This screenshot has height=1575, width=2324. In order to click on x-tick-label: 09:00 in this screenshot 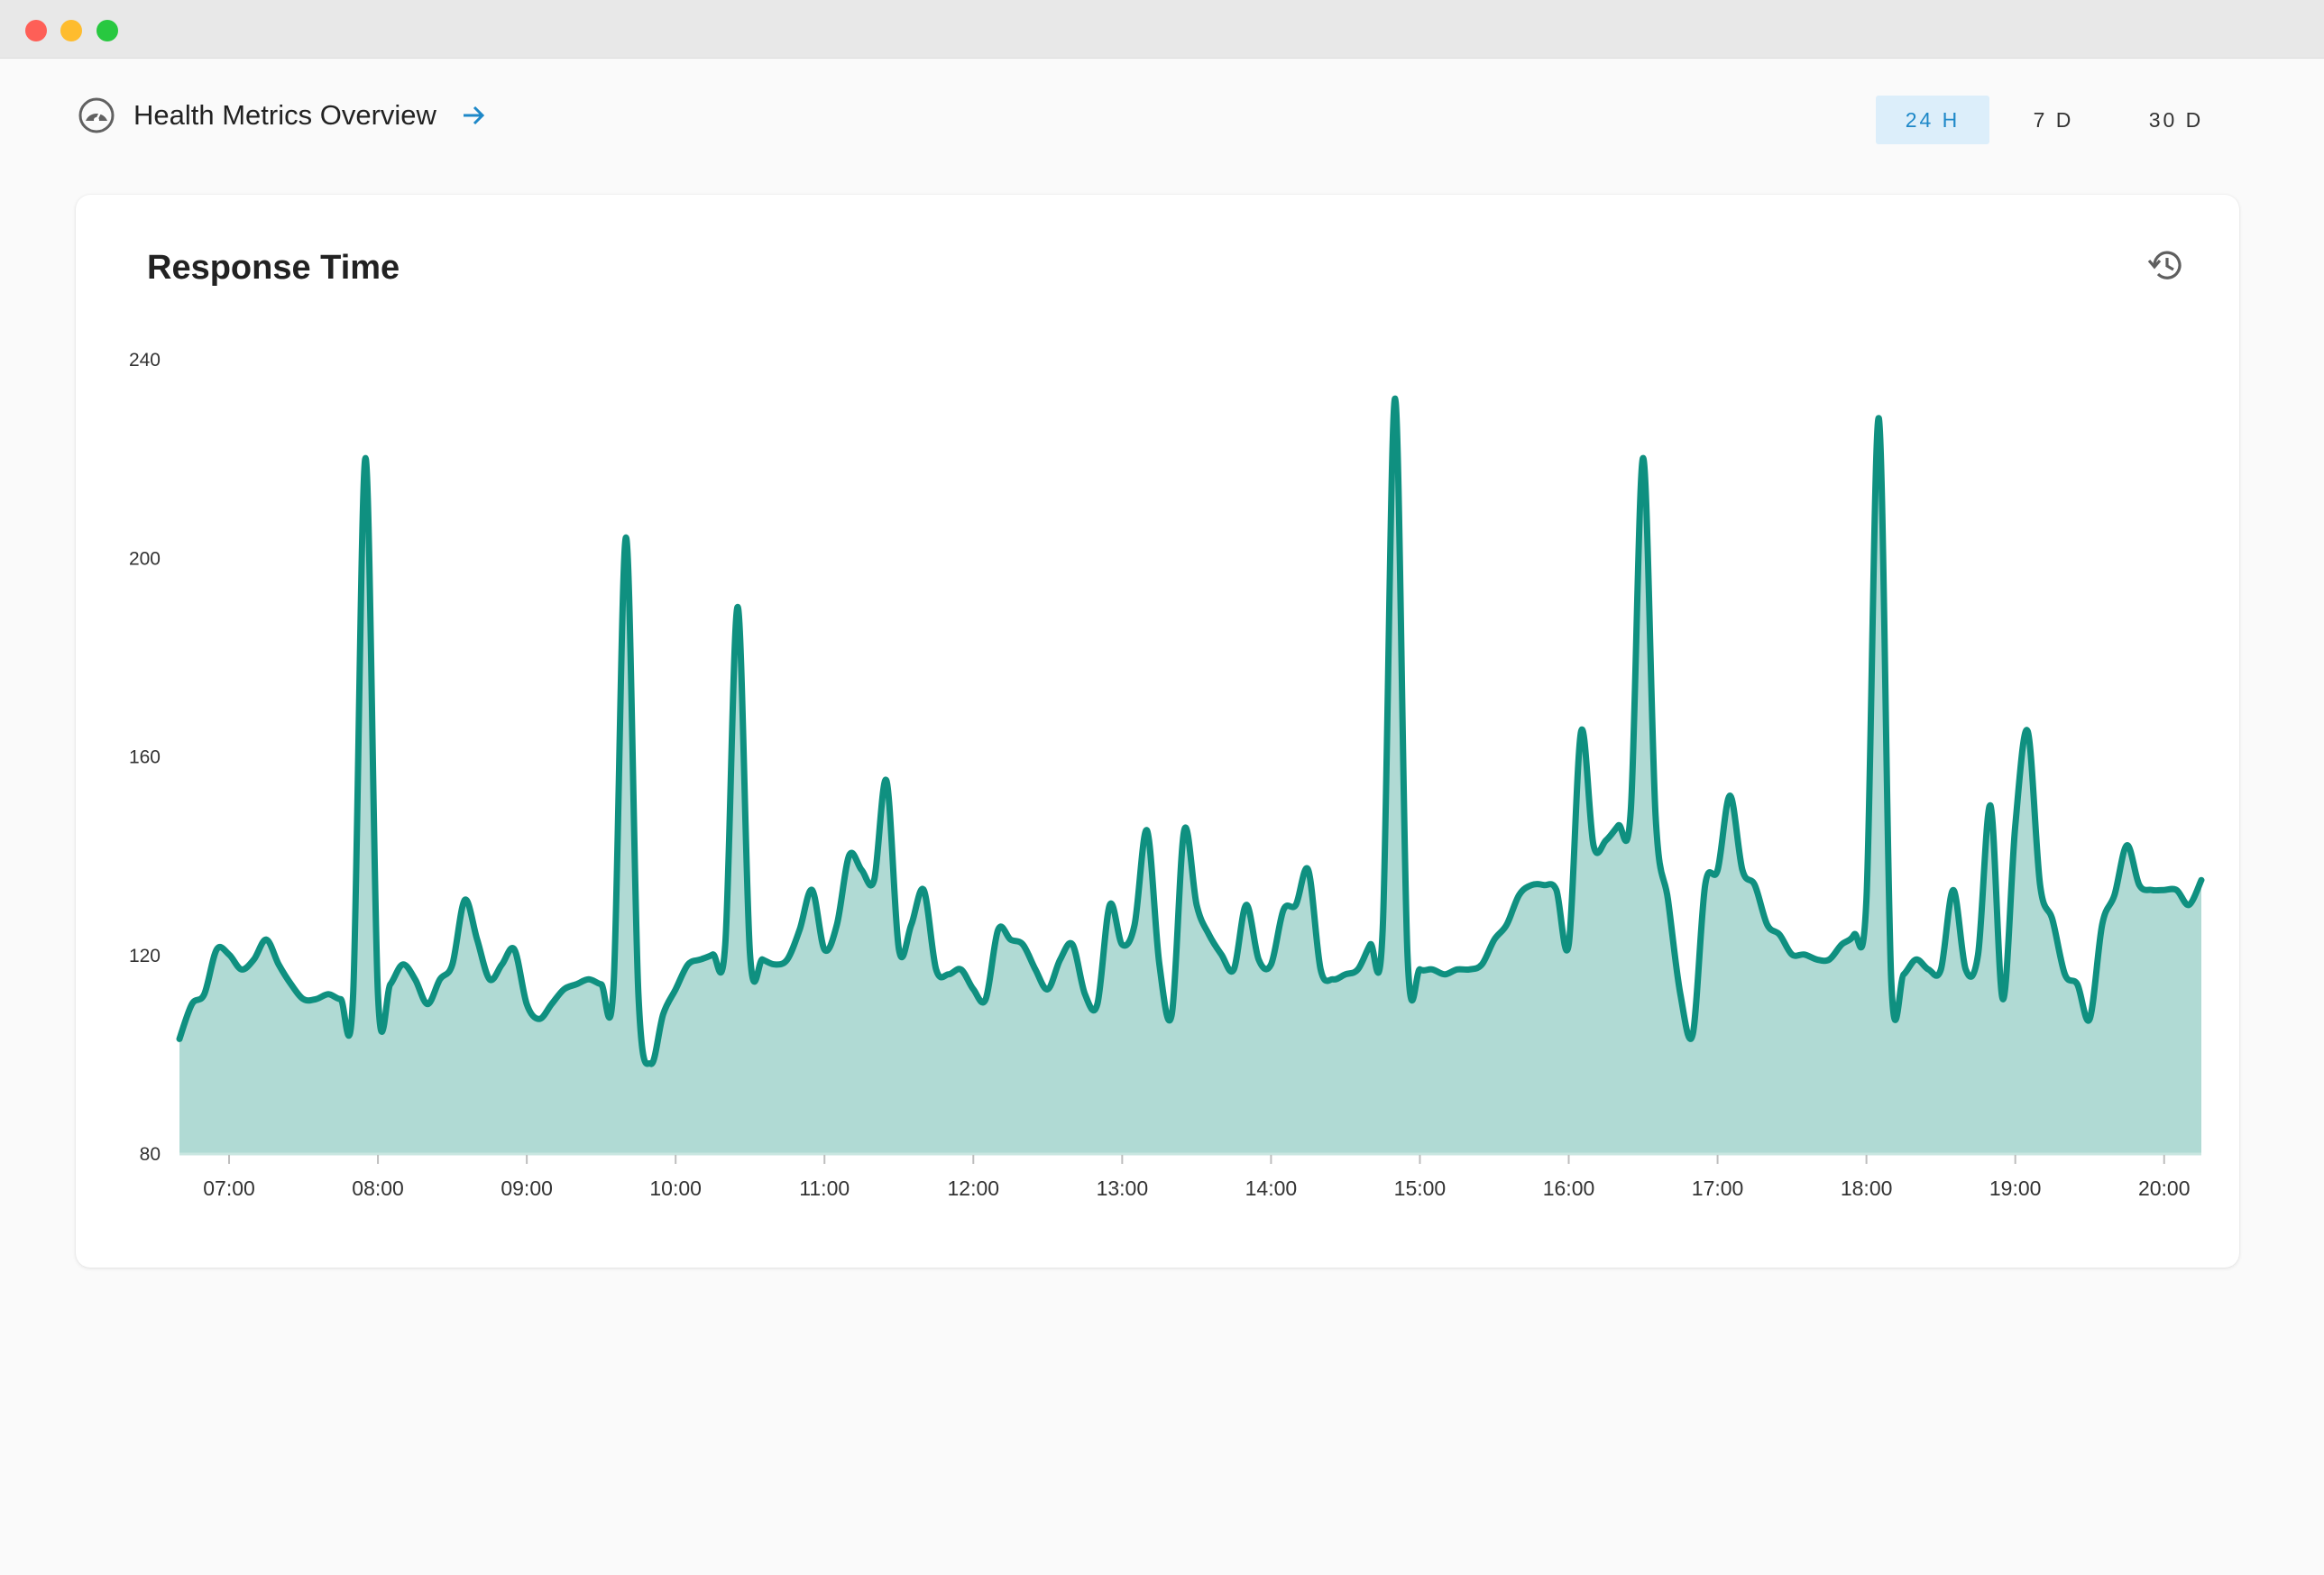, I will do `click(527, 1189)`.